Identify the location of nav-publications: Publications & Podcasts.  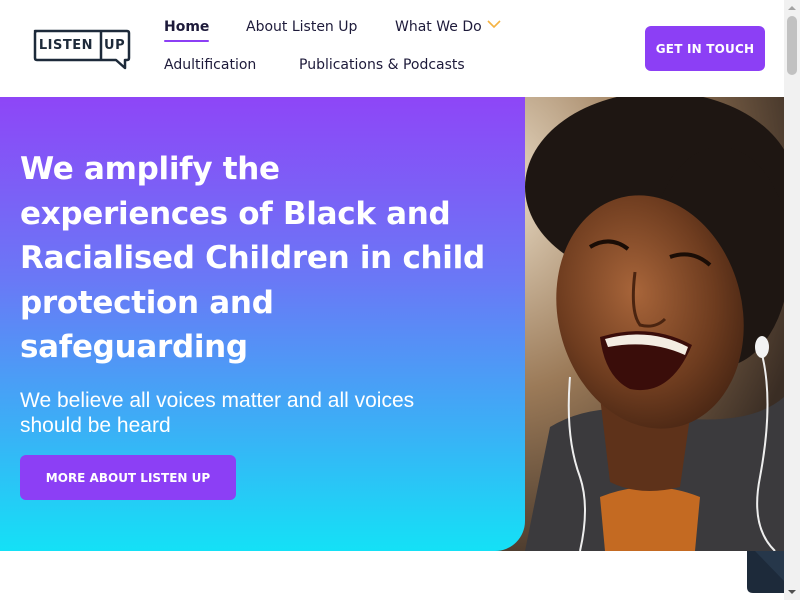
(382, 65).